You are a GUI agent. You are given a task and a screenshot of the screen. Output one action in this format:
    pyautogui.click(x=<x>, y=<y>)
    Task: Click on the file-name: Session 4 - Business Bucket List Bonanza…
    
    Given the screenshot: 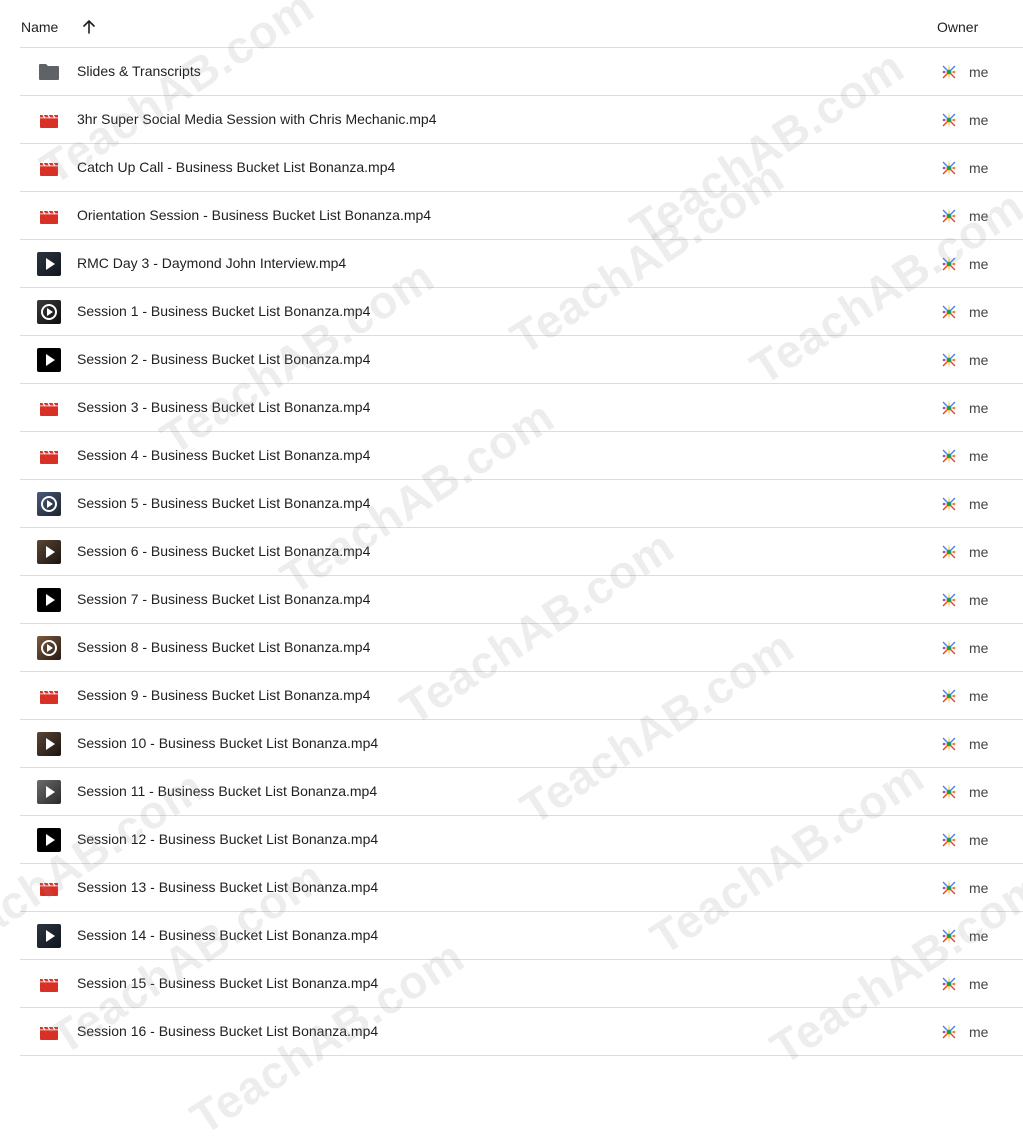 What is the action you would take?
    pyautogui.click(x=224, y=455)
    